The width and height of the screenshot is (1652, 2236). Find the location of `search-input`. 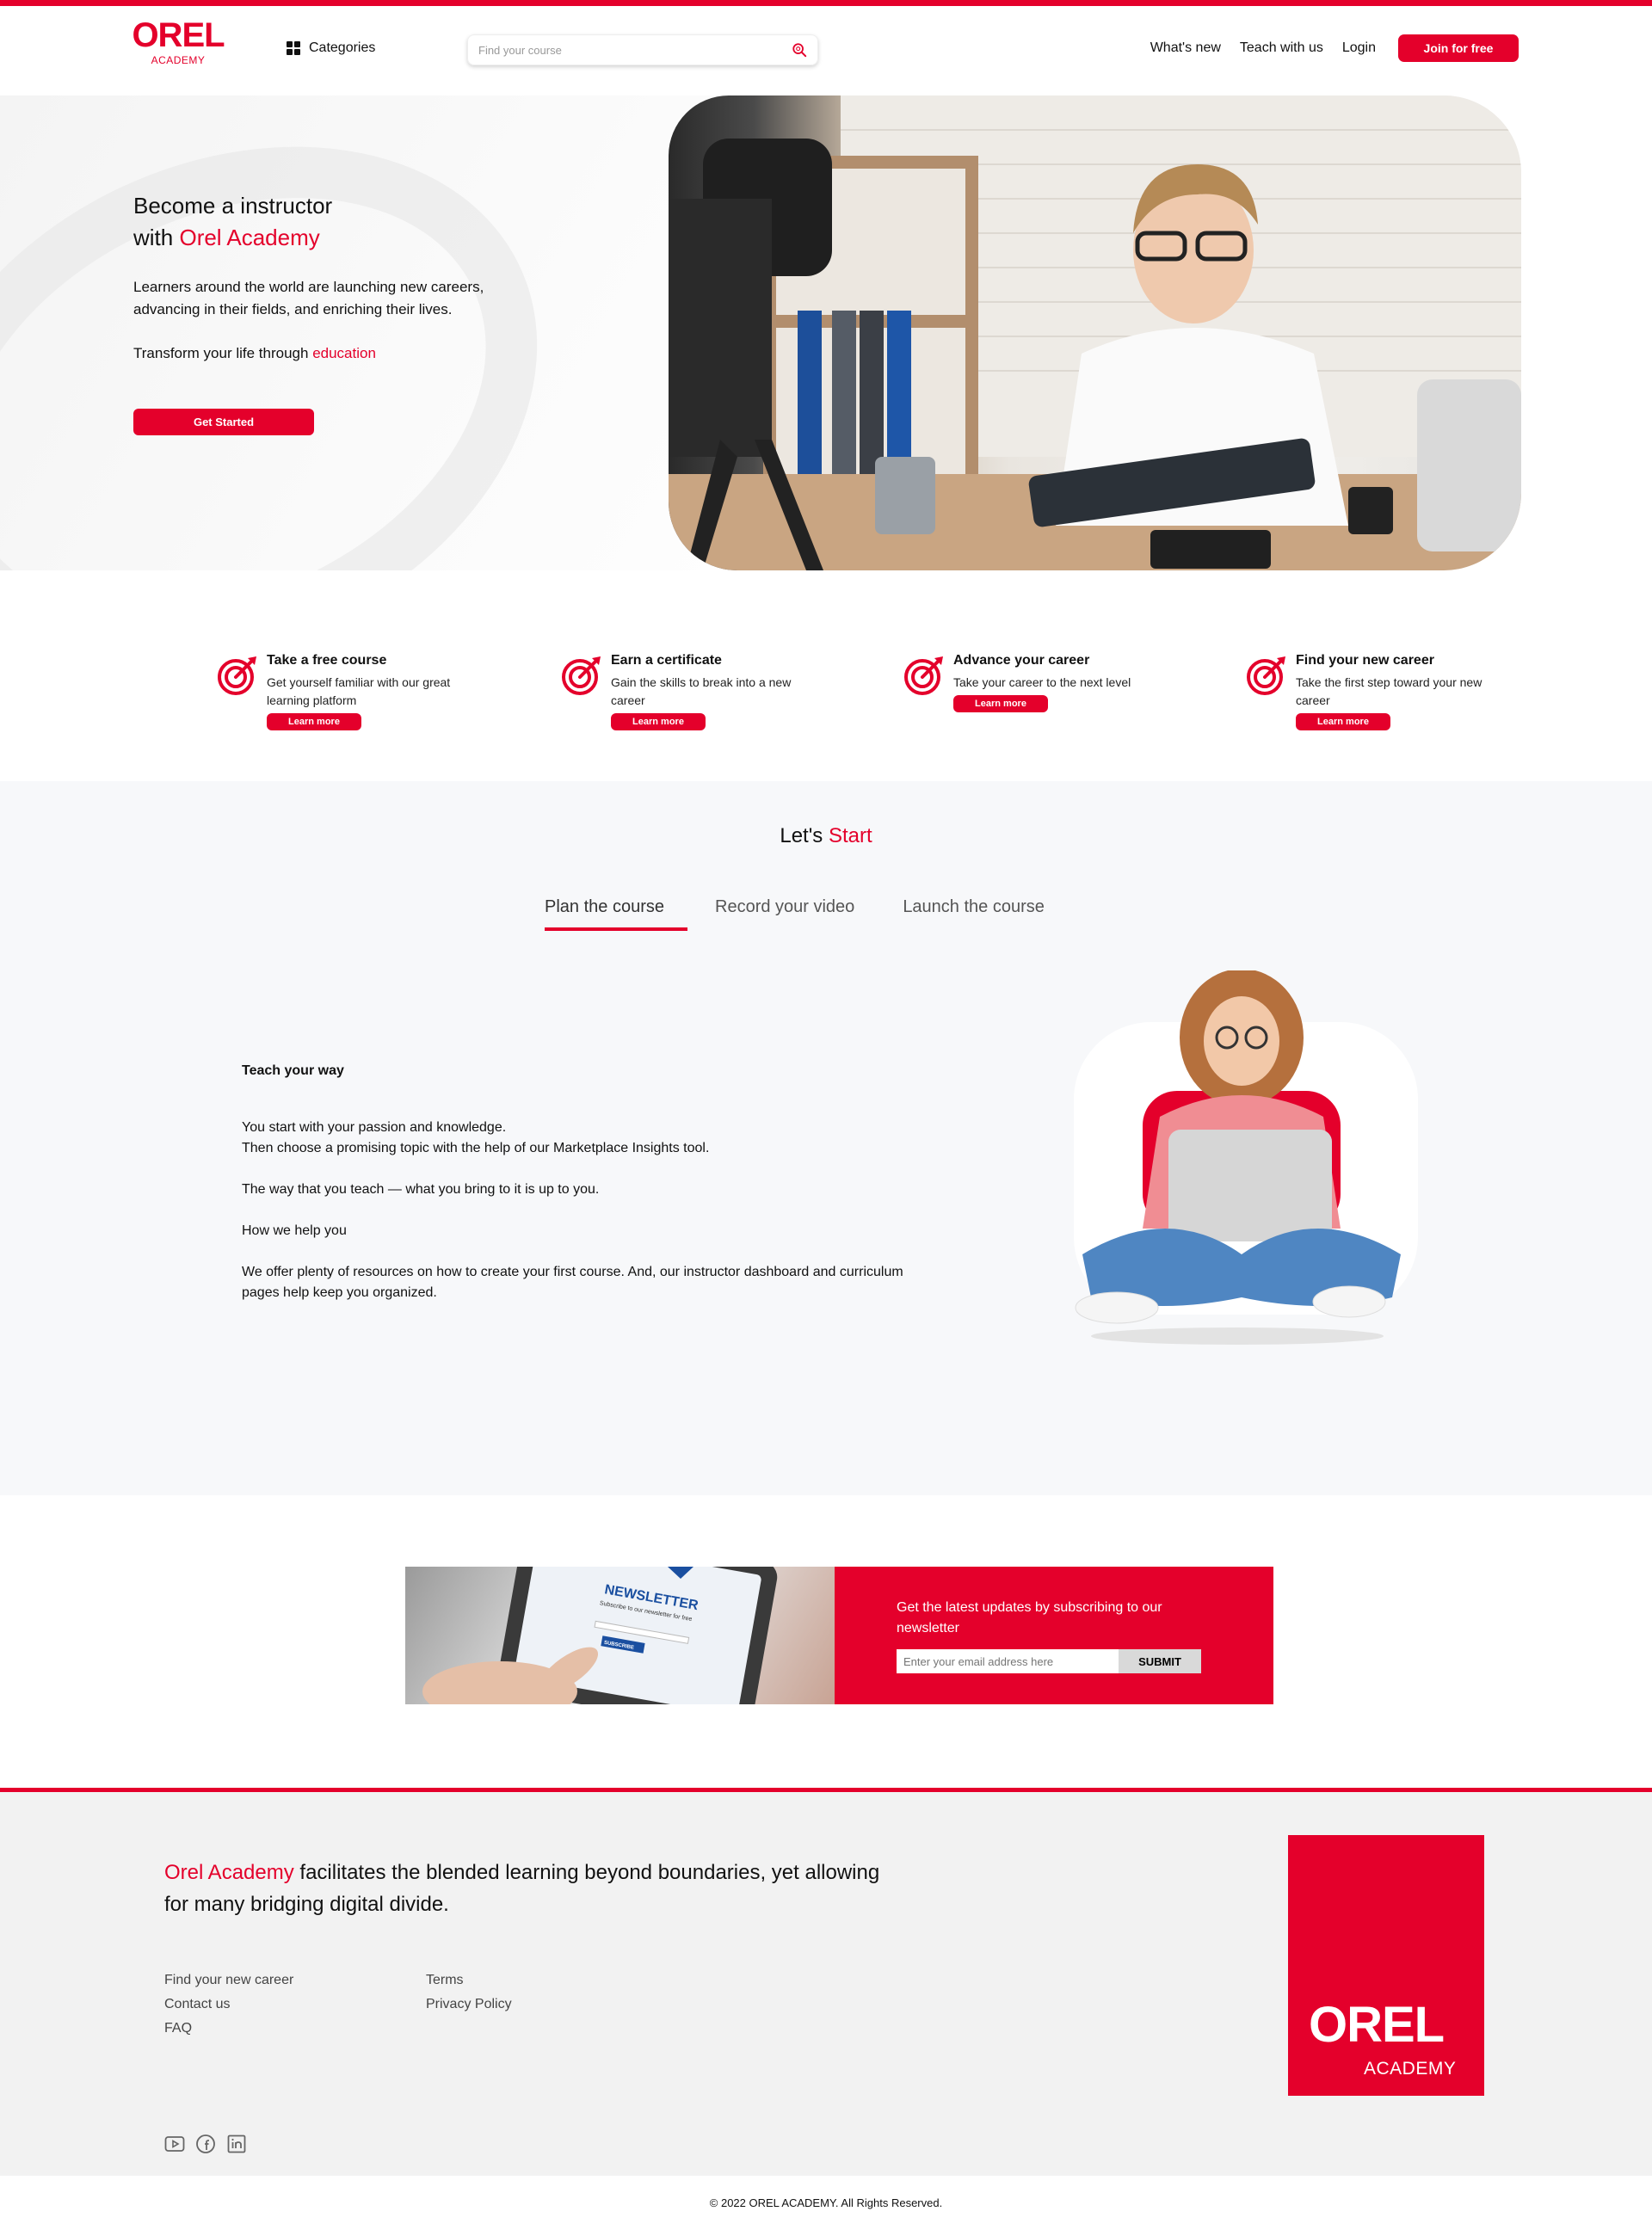

search-input is located at coordinates (635, 50).